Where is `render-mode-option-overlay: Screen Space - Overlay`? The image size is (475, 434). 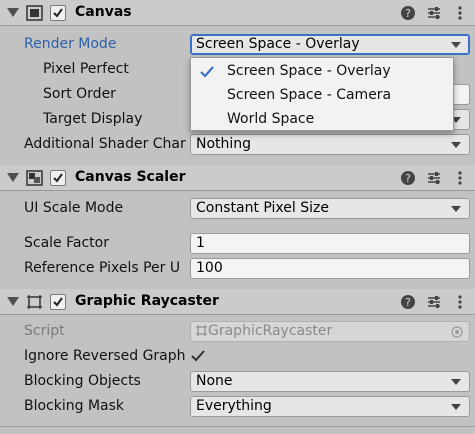
render-mode-option-overlay: Screen Space - Overlay is located at coordinates (309, 71).